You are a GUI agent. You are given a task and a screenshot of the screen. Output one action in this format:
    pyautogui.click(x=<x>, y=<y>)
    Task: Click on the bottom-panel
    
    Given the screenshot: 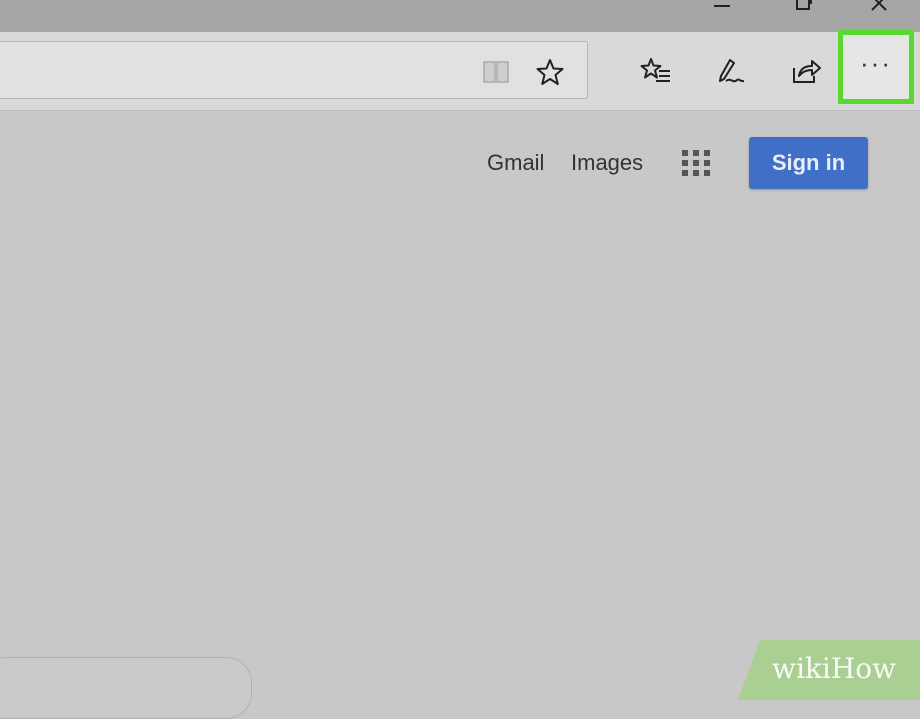 What is the action you would take?
    pyautogui.click(x=126, y=688)
    